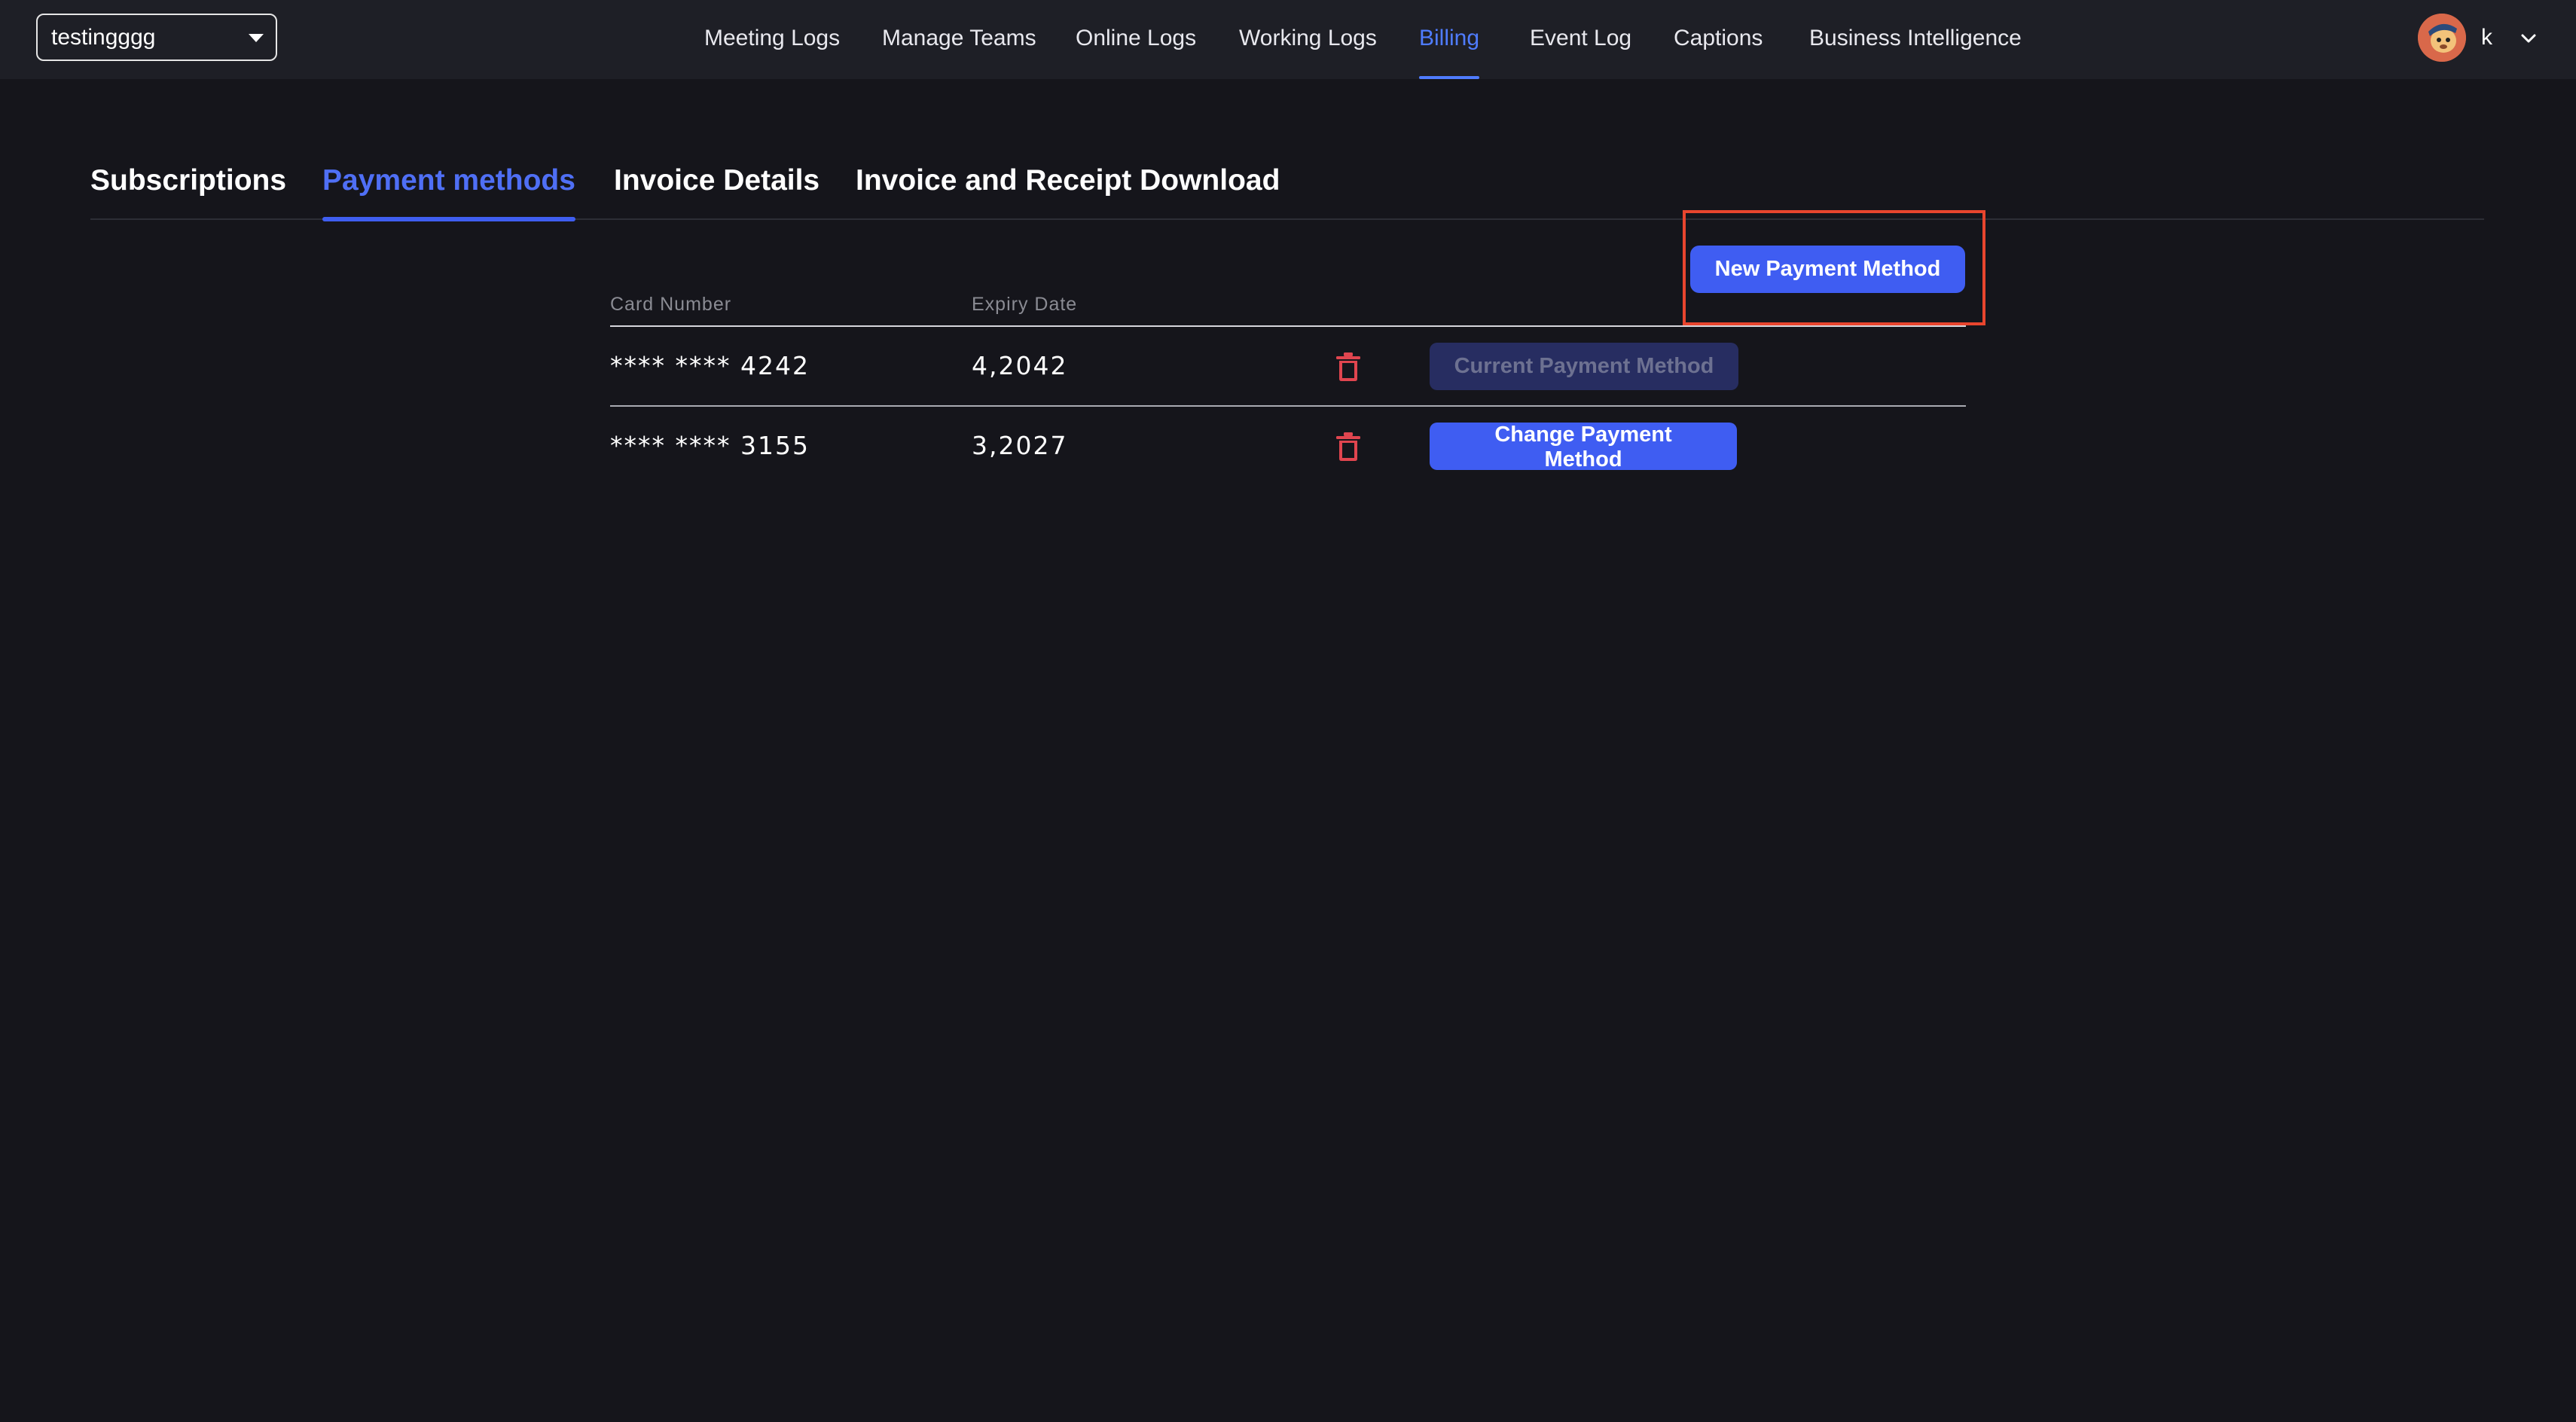 This screenshot has height=1422, width=2576. Describe the element at coordinates (1584, 366) in the screenshot. I see `current-payment-method-button: Current Payment Method` at that location.